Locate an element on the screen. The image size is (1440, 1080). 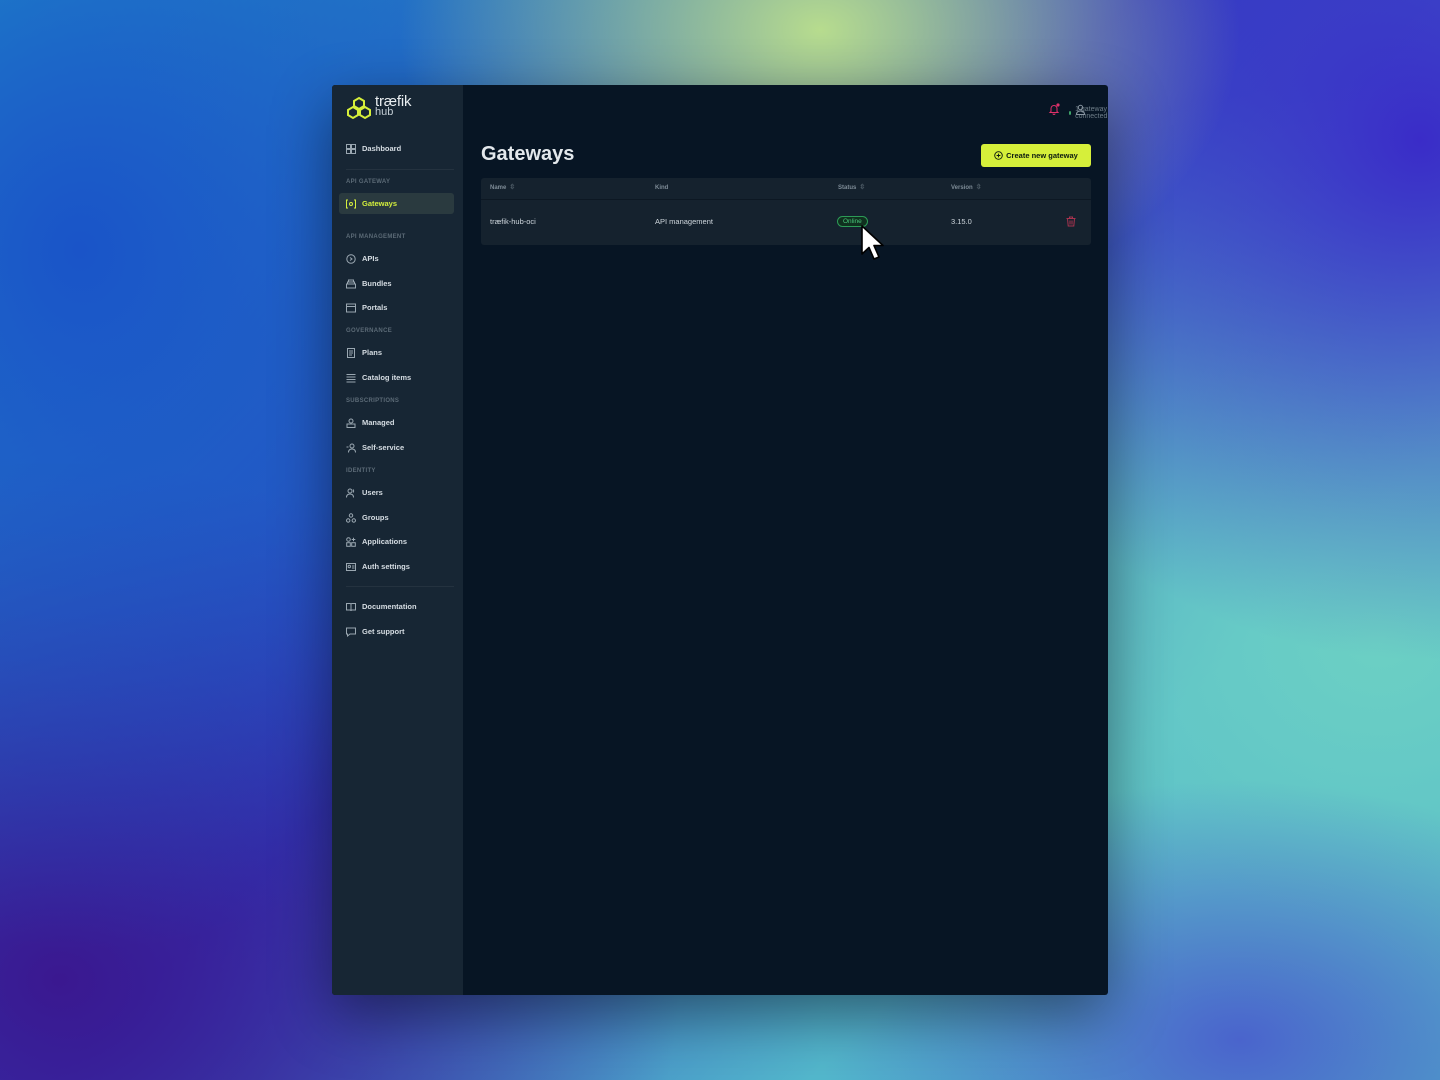
sidebar-item-label: Bundles is located at coordinates (377, 283).